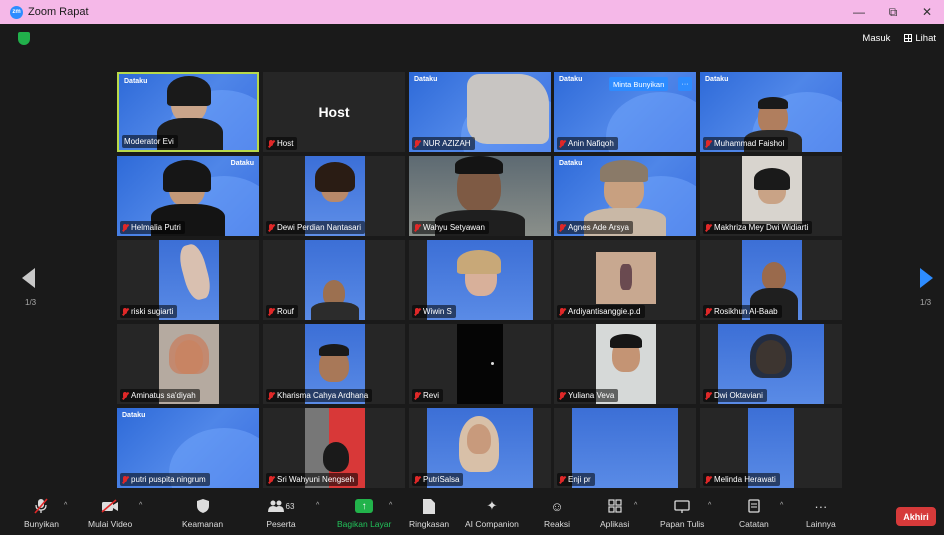 Image resolution: width=944 pixels, height=535 pixels. I want to click on close-button: ✕, so click(927, 12).